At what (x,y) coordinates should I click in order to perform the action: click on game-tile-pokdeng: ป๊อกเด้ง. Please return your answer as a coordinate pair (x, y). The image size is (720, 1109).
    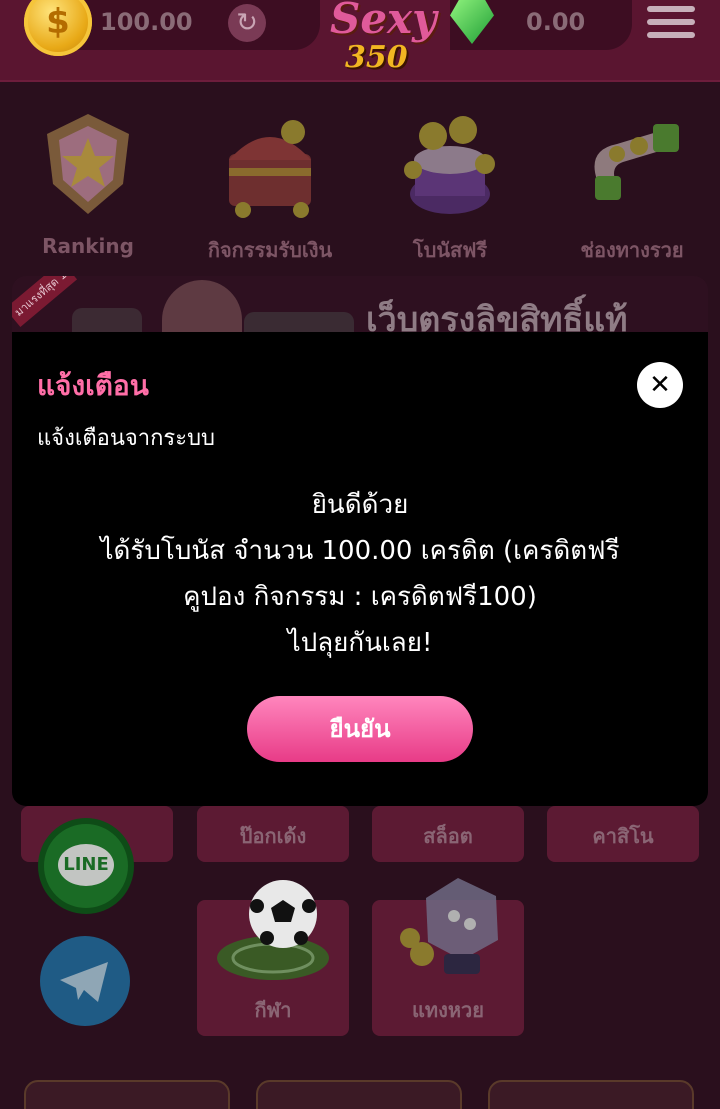
    Looking at the image, I should click on (273, 834).